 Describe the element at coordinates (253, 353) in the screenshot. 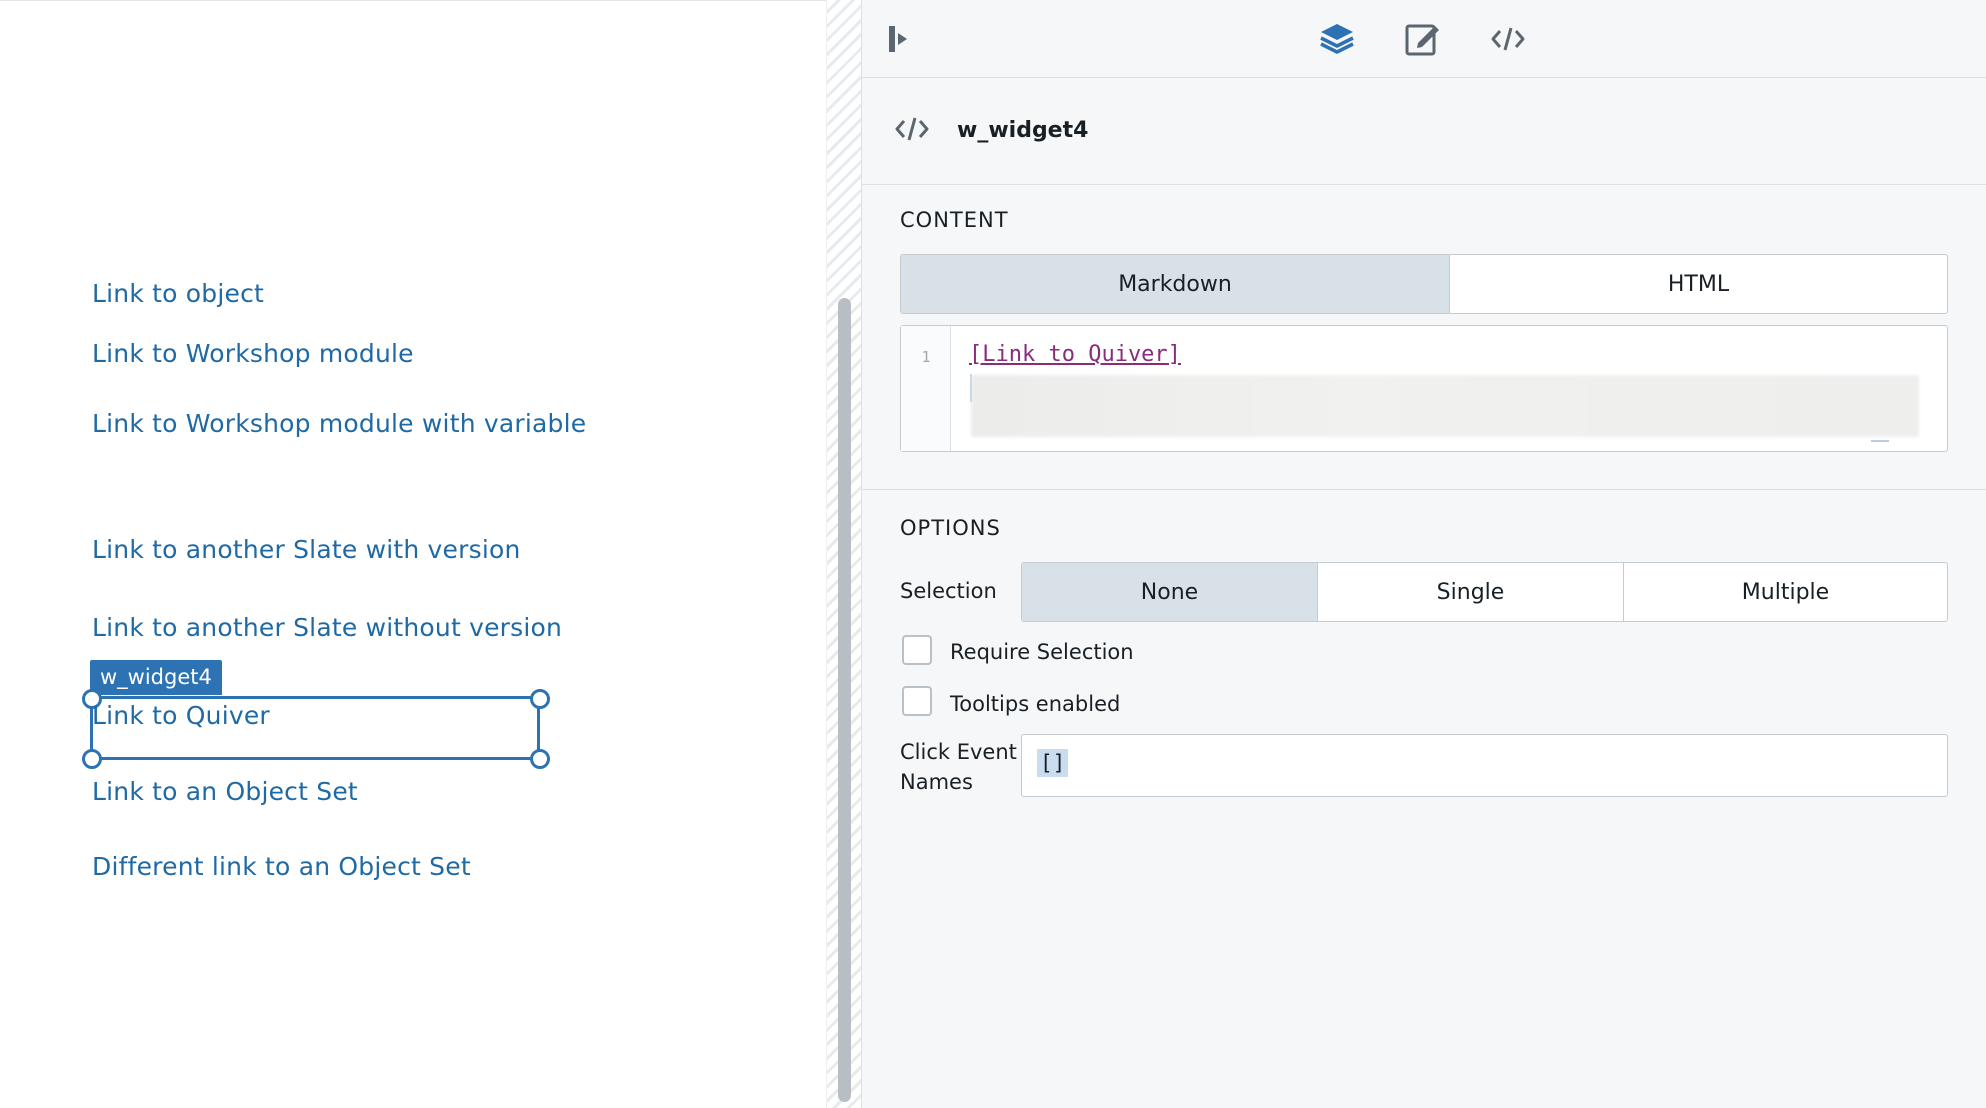

I see `link-to-workshop-module: Link to Workshop module` at that location.